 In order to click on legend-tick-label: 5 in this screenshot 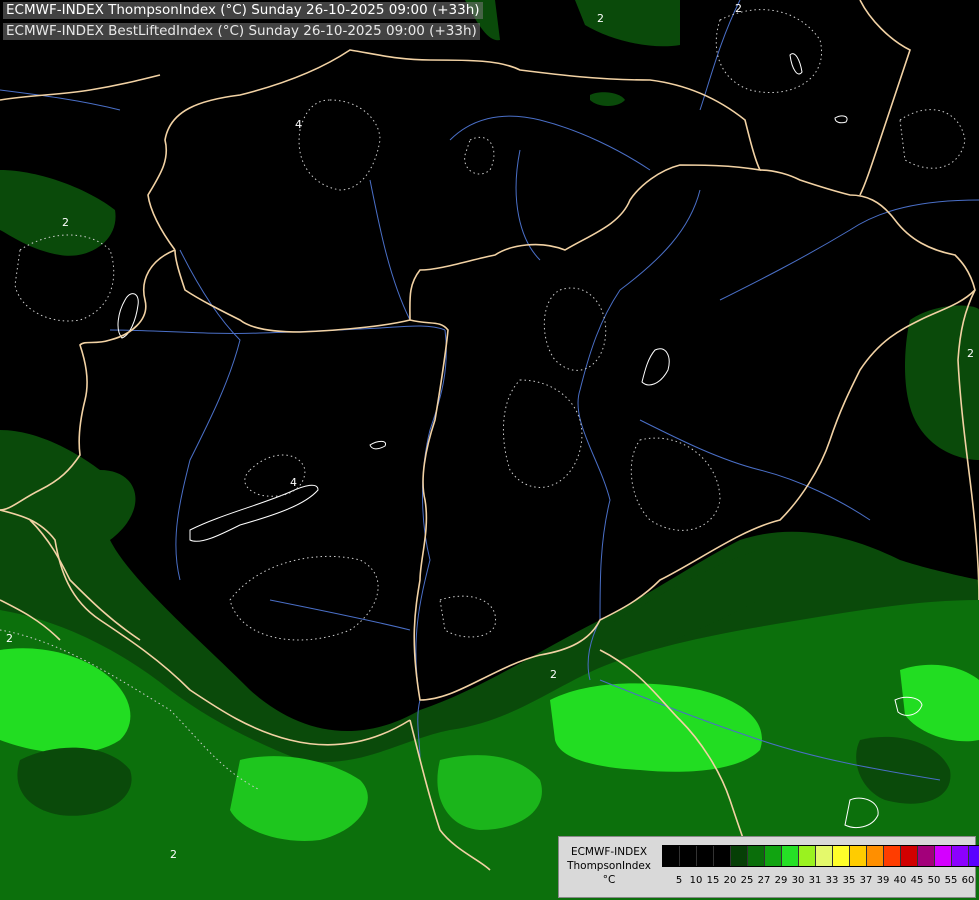, I will do `click(679, 880)`.